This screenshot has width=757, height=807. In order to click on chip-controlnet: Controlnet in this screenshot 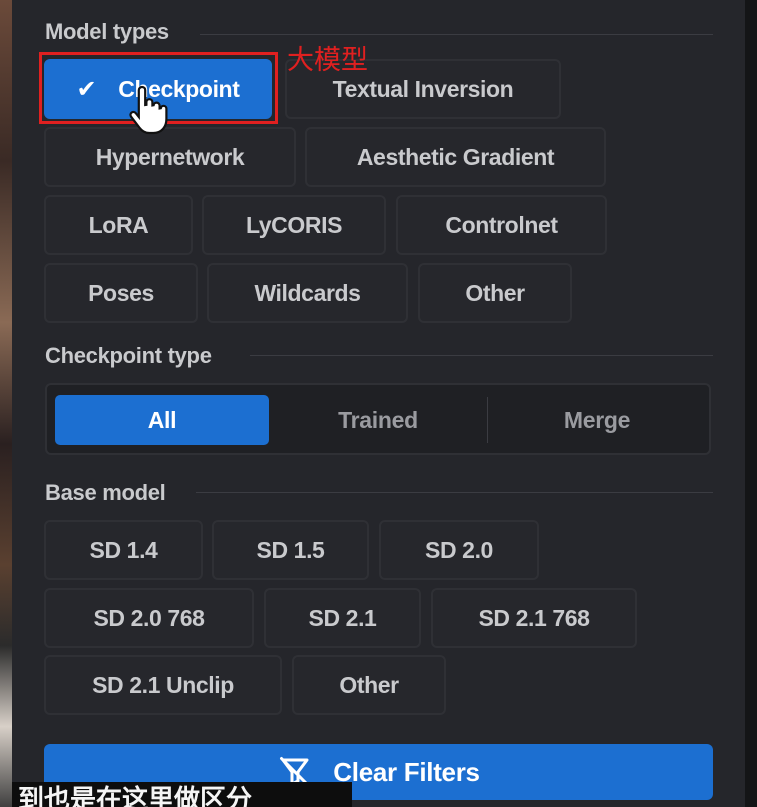, I will do `click(501, 225)`.